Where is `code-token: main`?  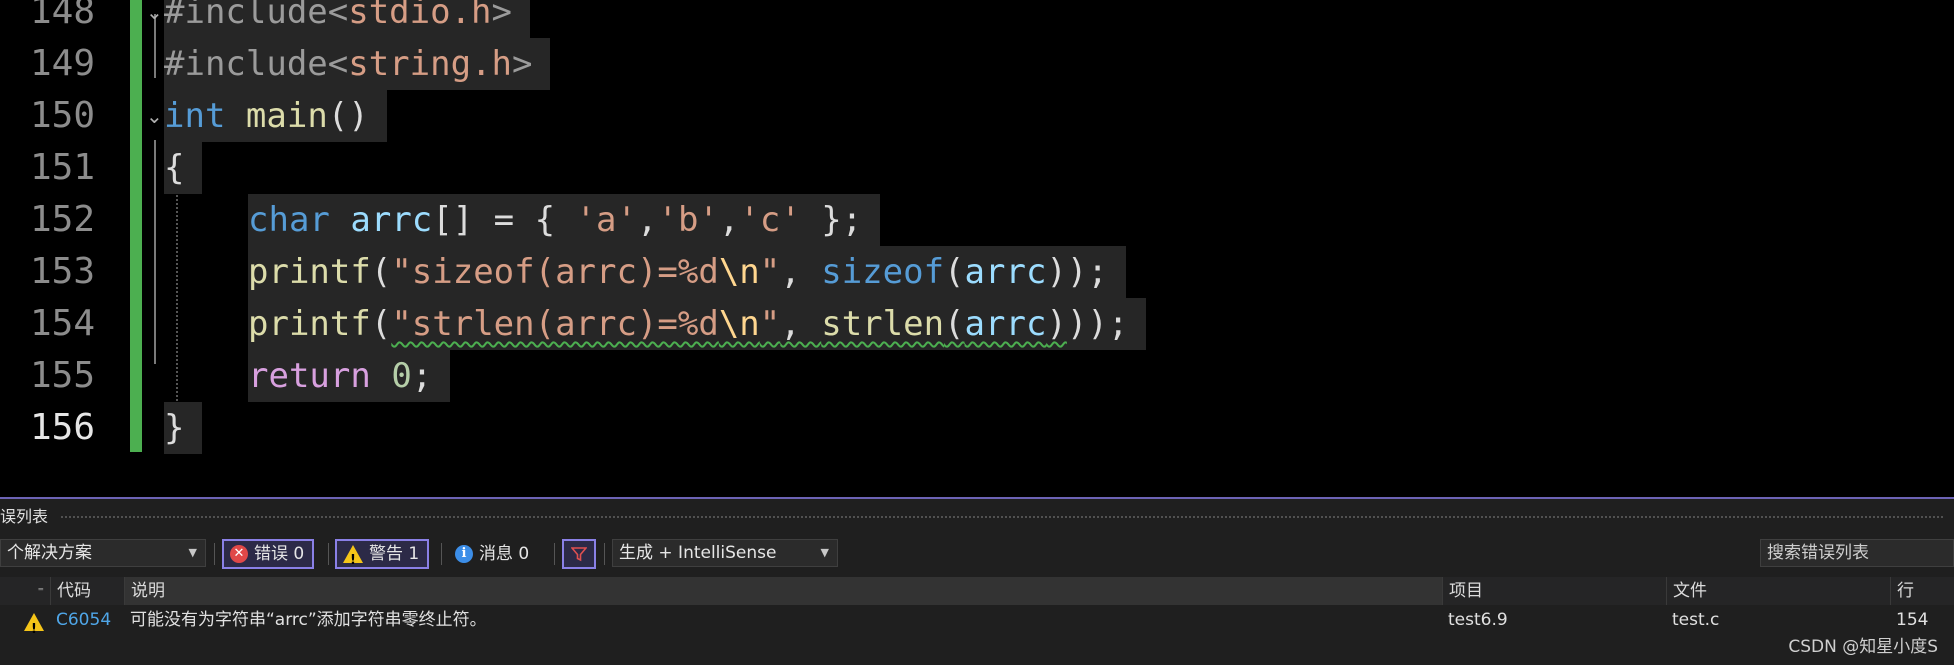
code-token: main is located at coordinates (286, 116).